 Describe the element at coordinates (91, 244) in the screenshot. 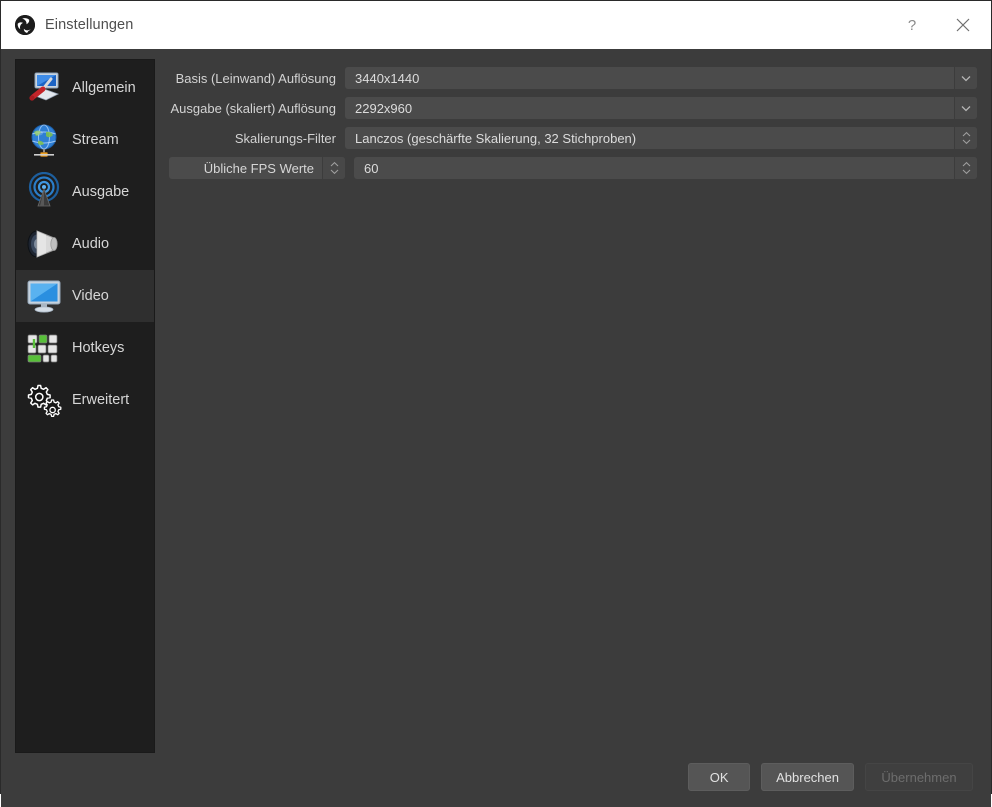

I see `sidebar-item-label: Audio` at that location.